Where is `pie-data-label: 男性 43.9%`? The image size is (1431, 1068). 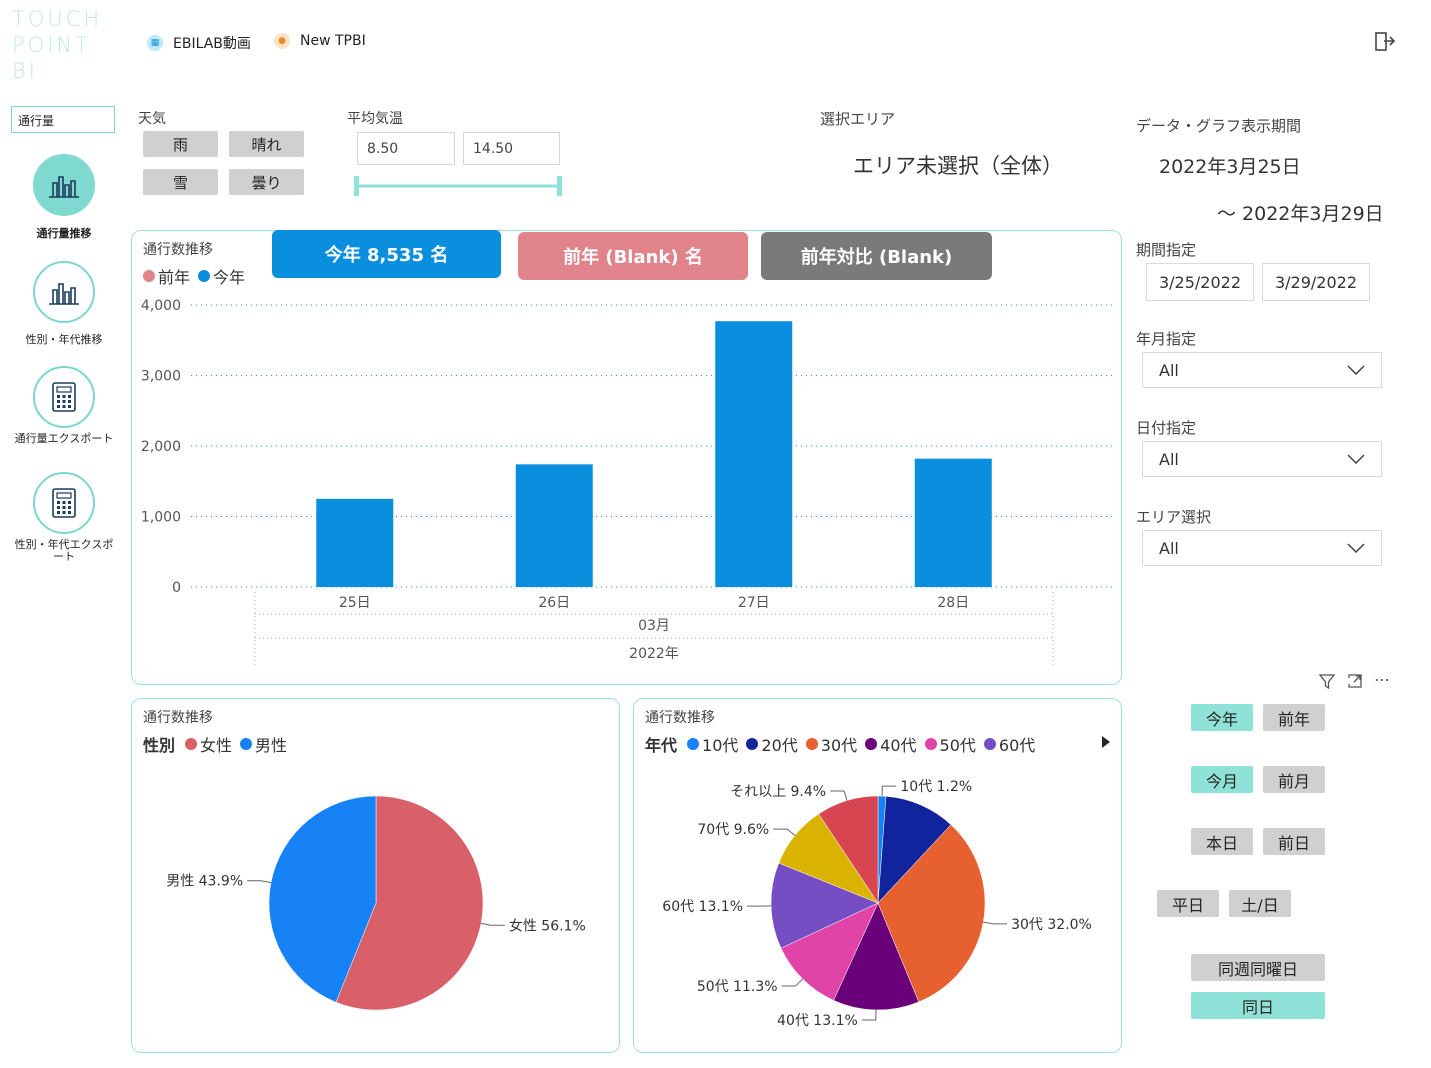 pie-data-label: 男性 43.9% is located at coordinates (204, 882).